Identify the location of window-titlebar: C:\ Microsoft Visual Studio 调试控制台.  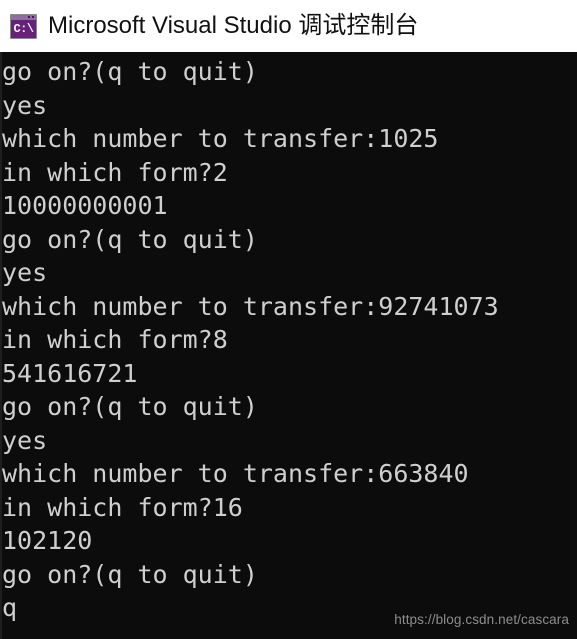
(288, 26).